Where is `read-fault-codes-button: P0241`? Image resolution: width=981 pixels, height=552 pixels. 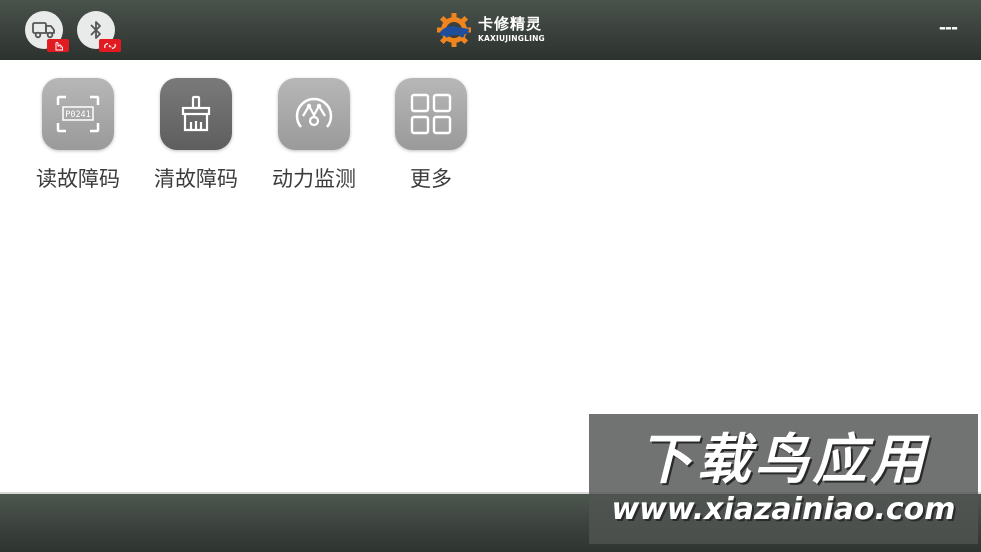 read-fault-codes-button: P0241 is located at coordinates (78, 114).